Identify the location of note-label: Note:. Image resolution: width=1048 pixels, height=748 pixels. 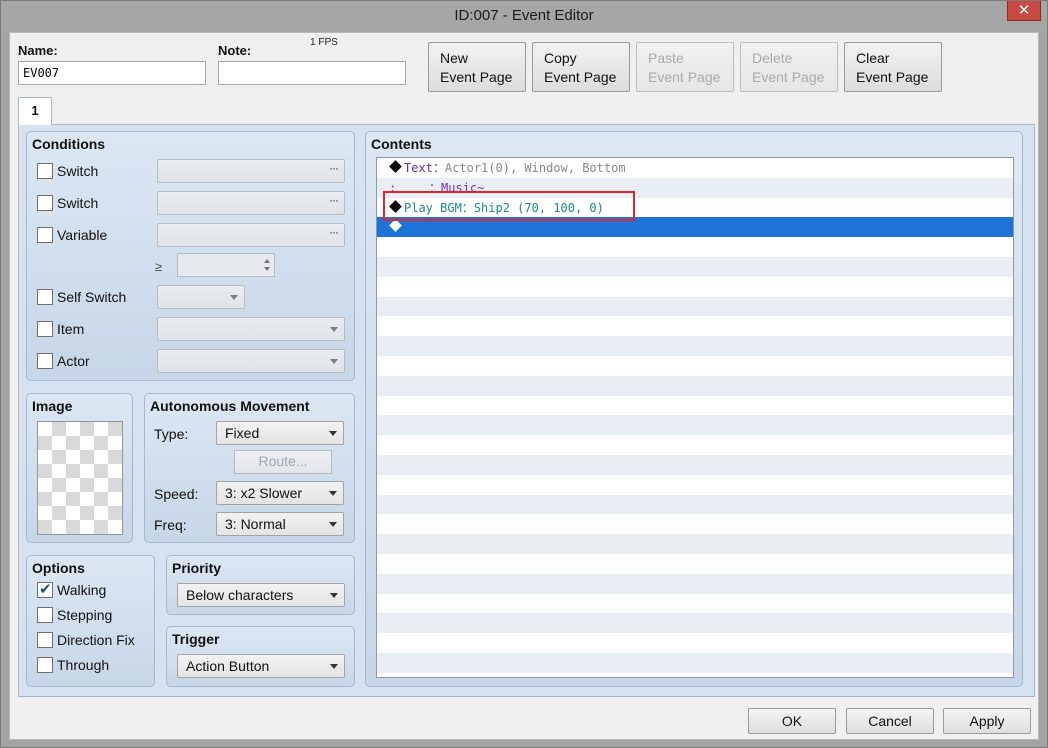
(235, 50).